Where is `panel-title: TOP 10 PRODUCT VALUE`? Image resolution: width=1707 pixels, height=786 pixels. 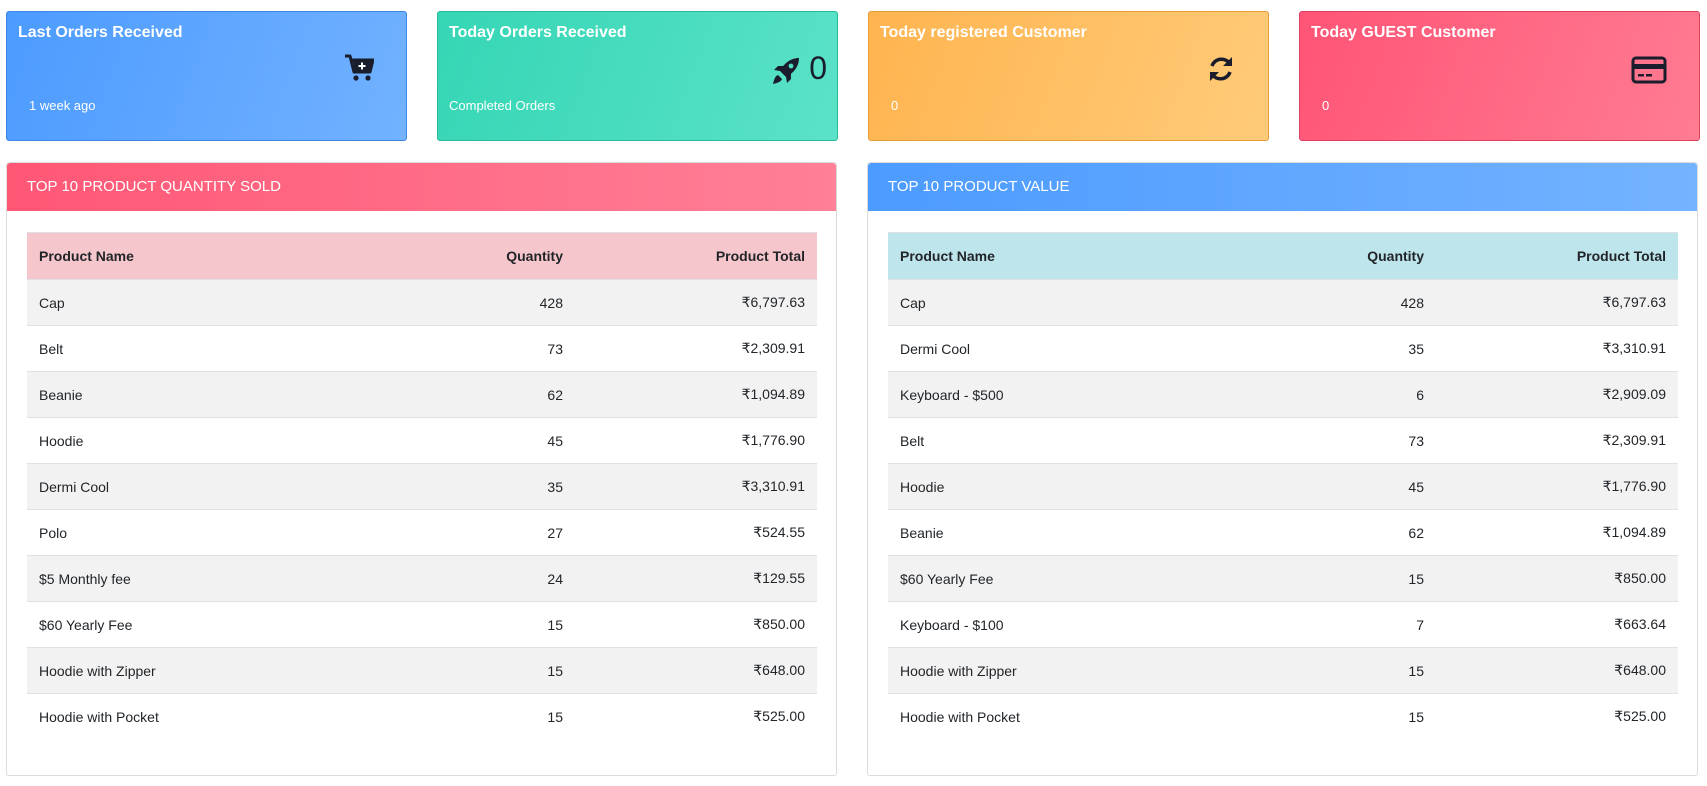 panel-title: TOP 10 PRODUCT VALUE is located at coordinates (1282, 187).